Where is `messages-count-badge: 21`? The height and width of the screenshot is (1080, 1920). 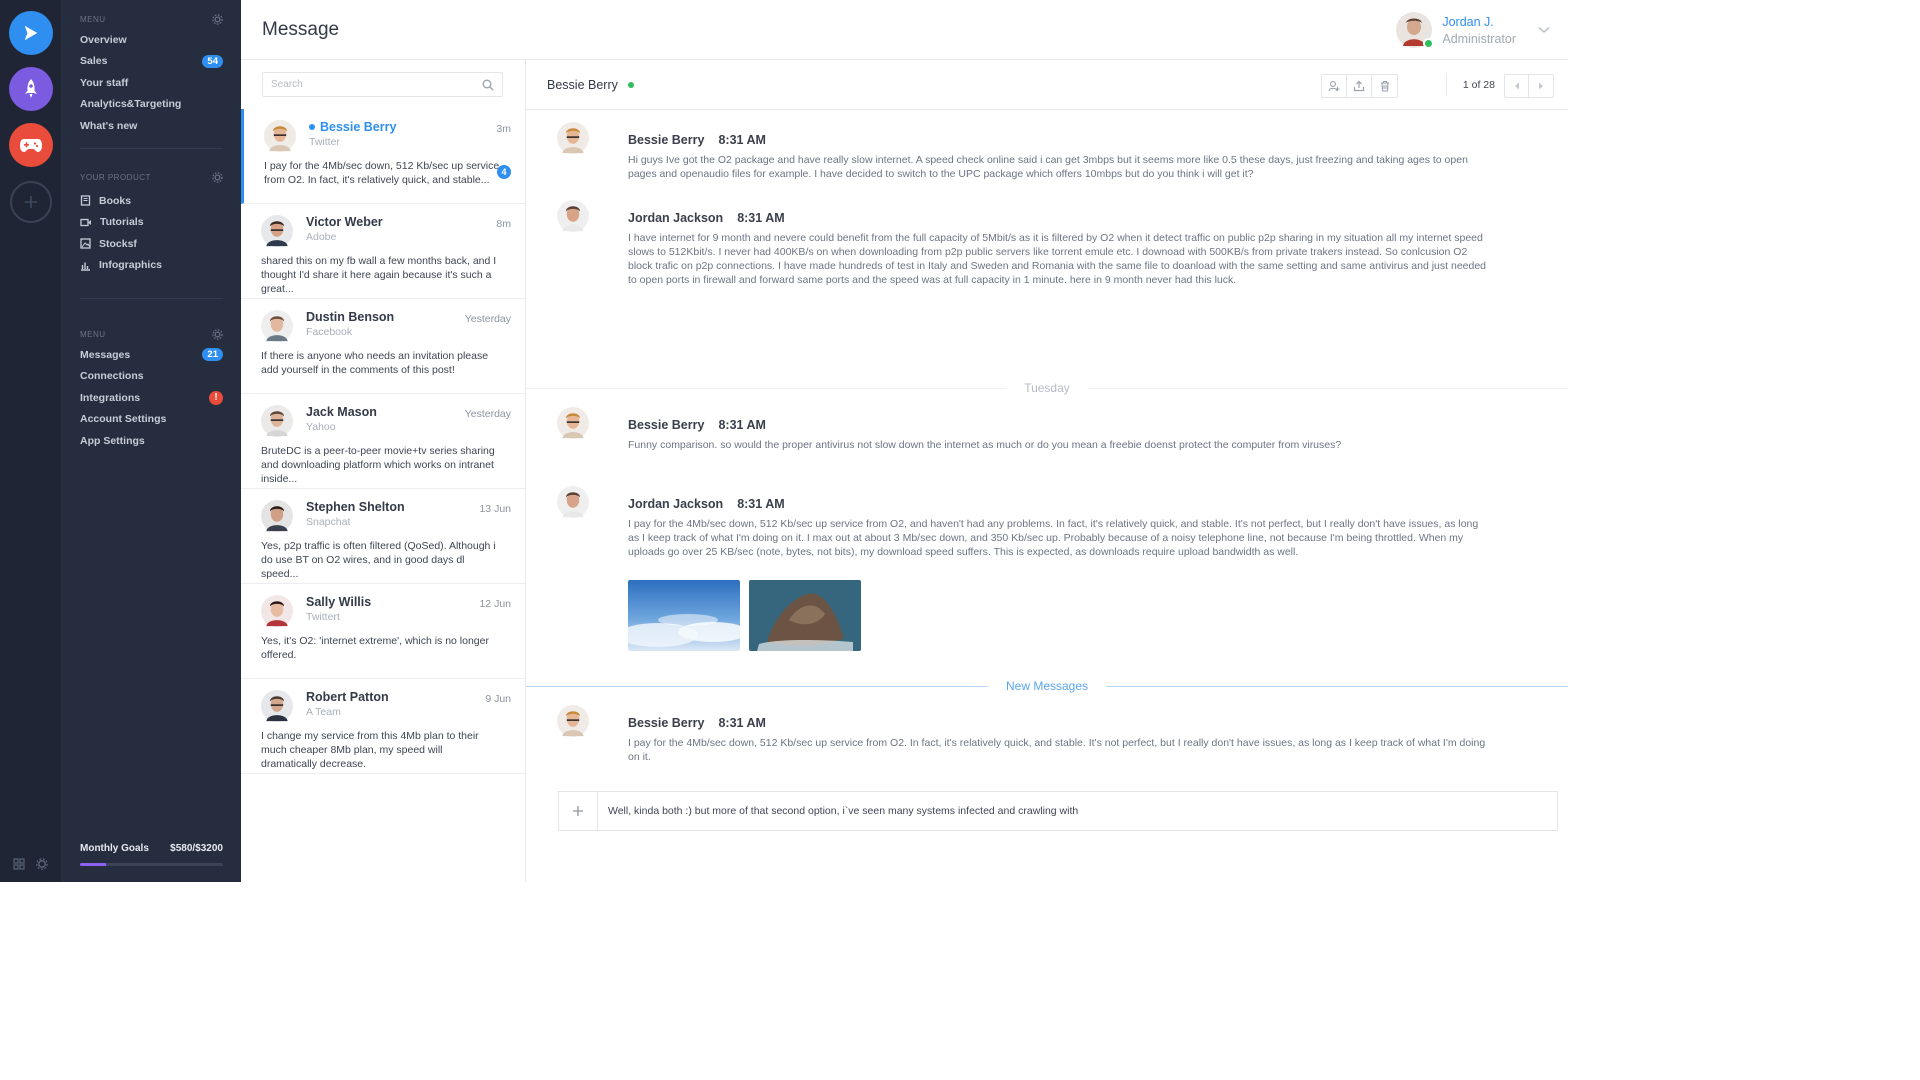 messages-count-badge: 21 is located at coordinates (212, 355).